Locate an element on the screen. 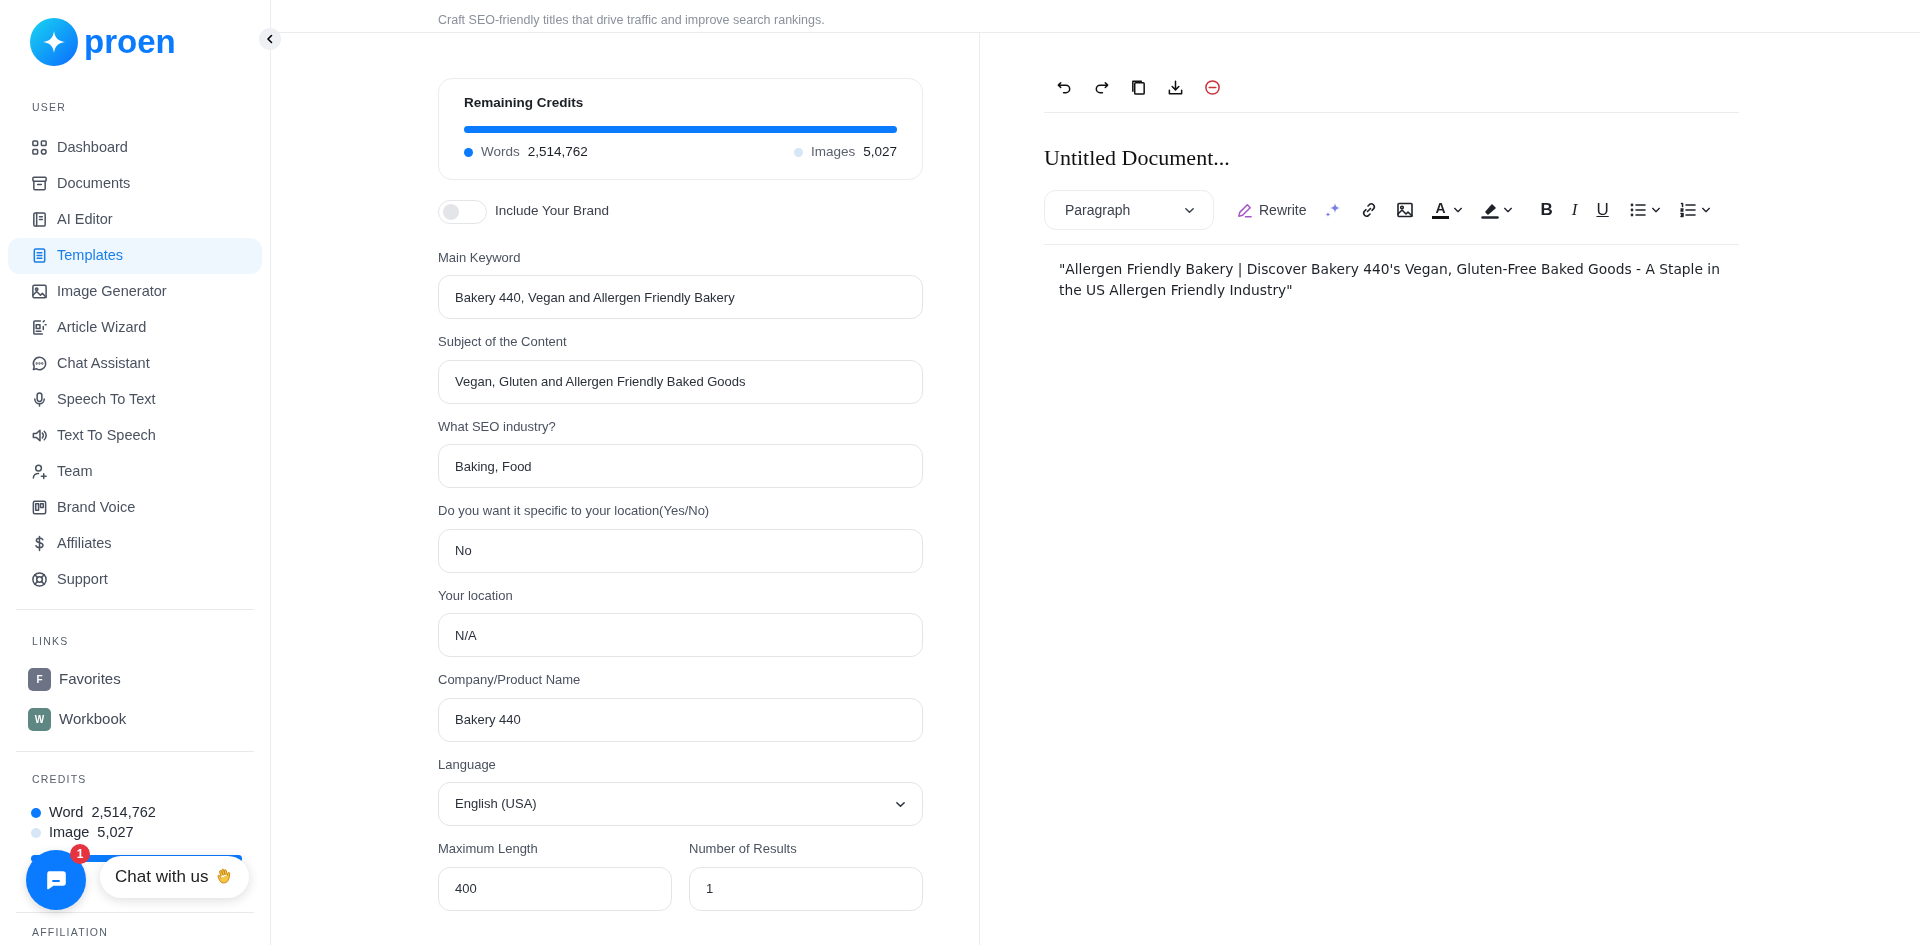 The height and width of the screenshot is (945, 1920). section-title: USER is located at coordinates (49, 107).